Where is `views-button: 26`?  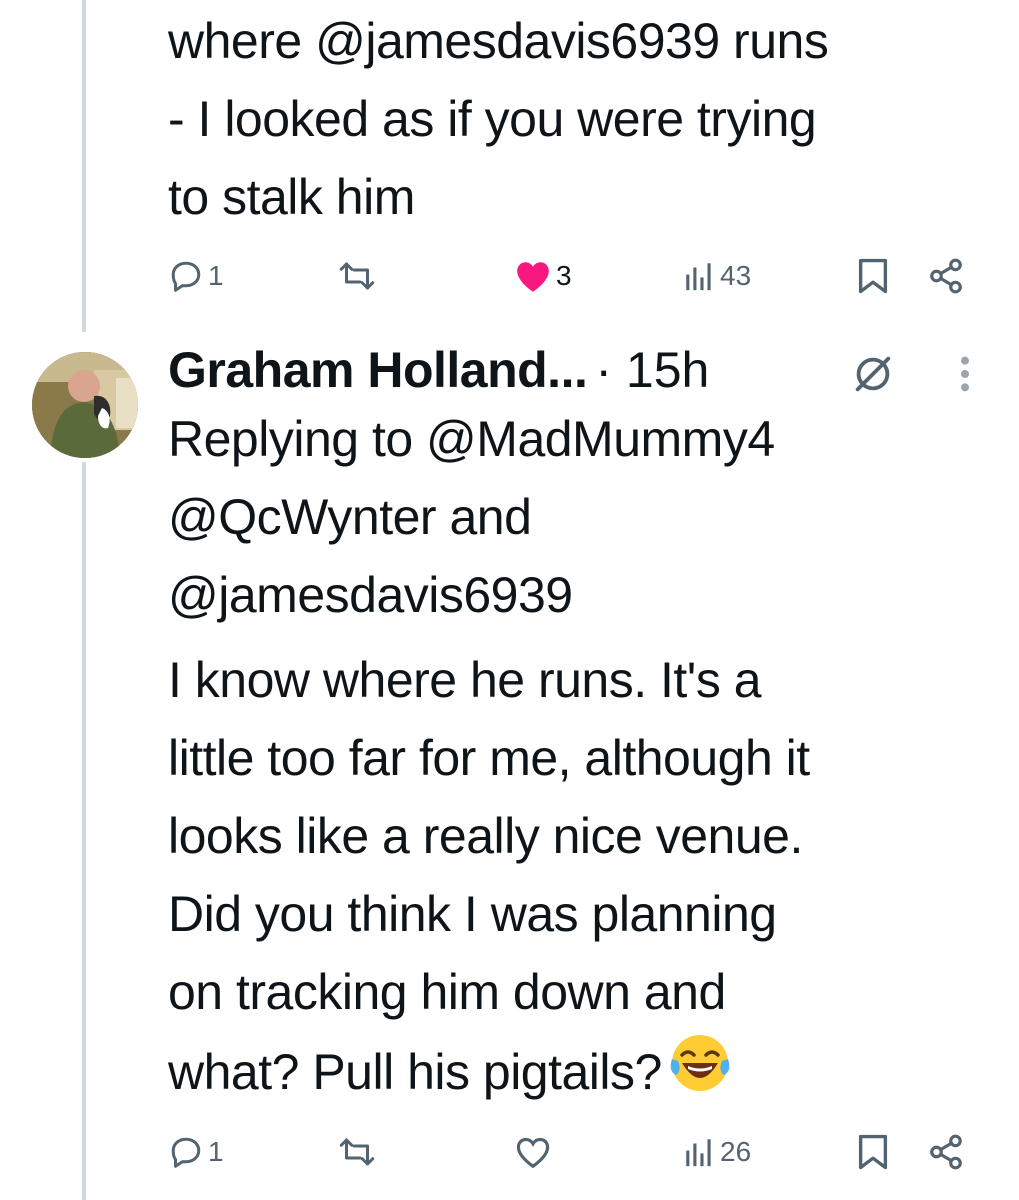 views-button: 26 is located at coordinates (716, 1152).